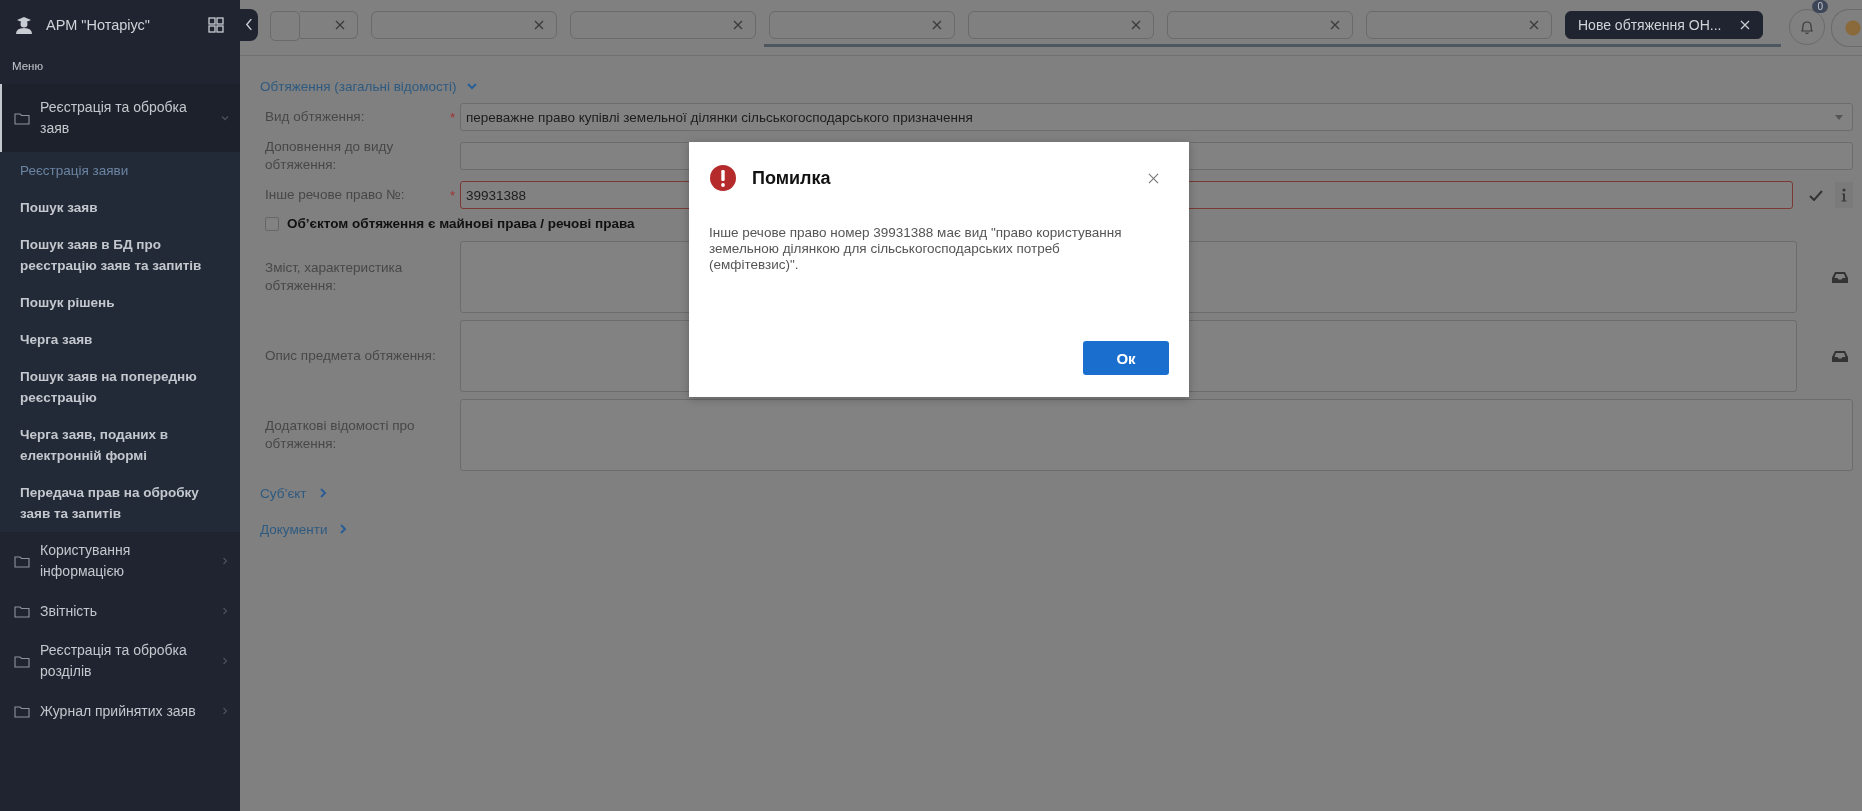 The image size is (1862, 811). What do you see at coordinates (120, 611) in the screenshot?
I see `menu-group: Звітність` at bounding box center [120, 611].